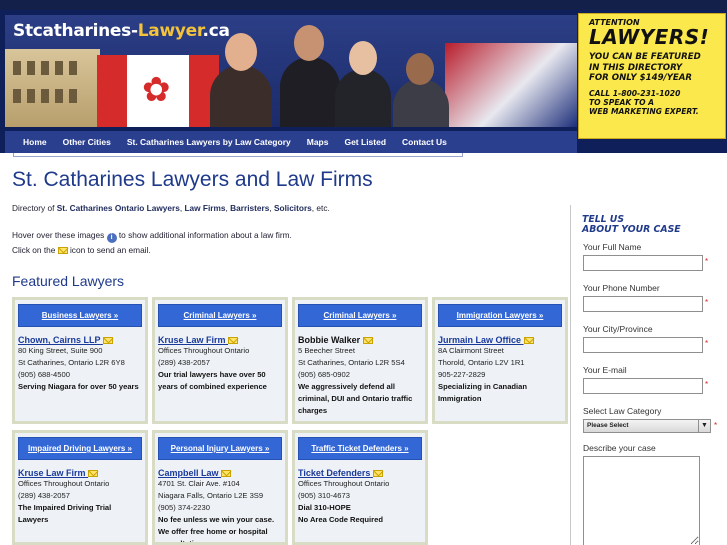 This screenshot has width=727, height=545. Describe the element at coordinates (44, 374) in the screenshot. I see `lawyer-address-line: (905) 688-4500` at that location.